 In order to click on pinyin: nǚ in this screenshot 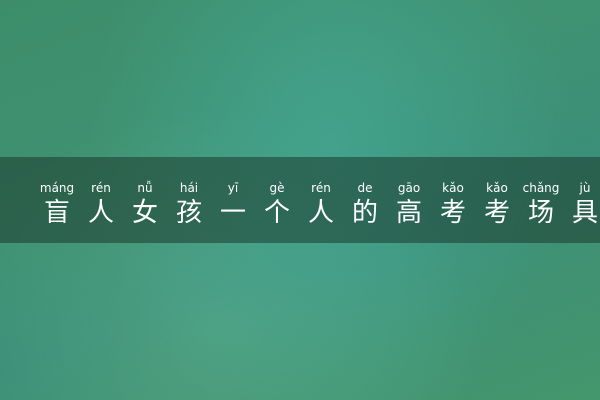, I will do `click(145, 188)`.